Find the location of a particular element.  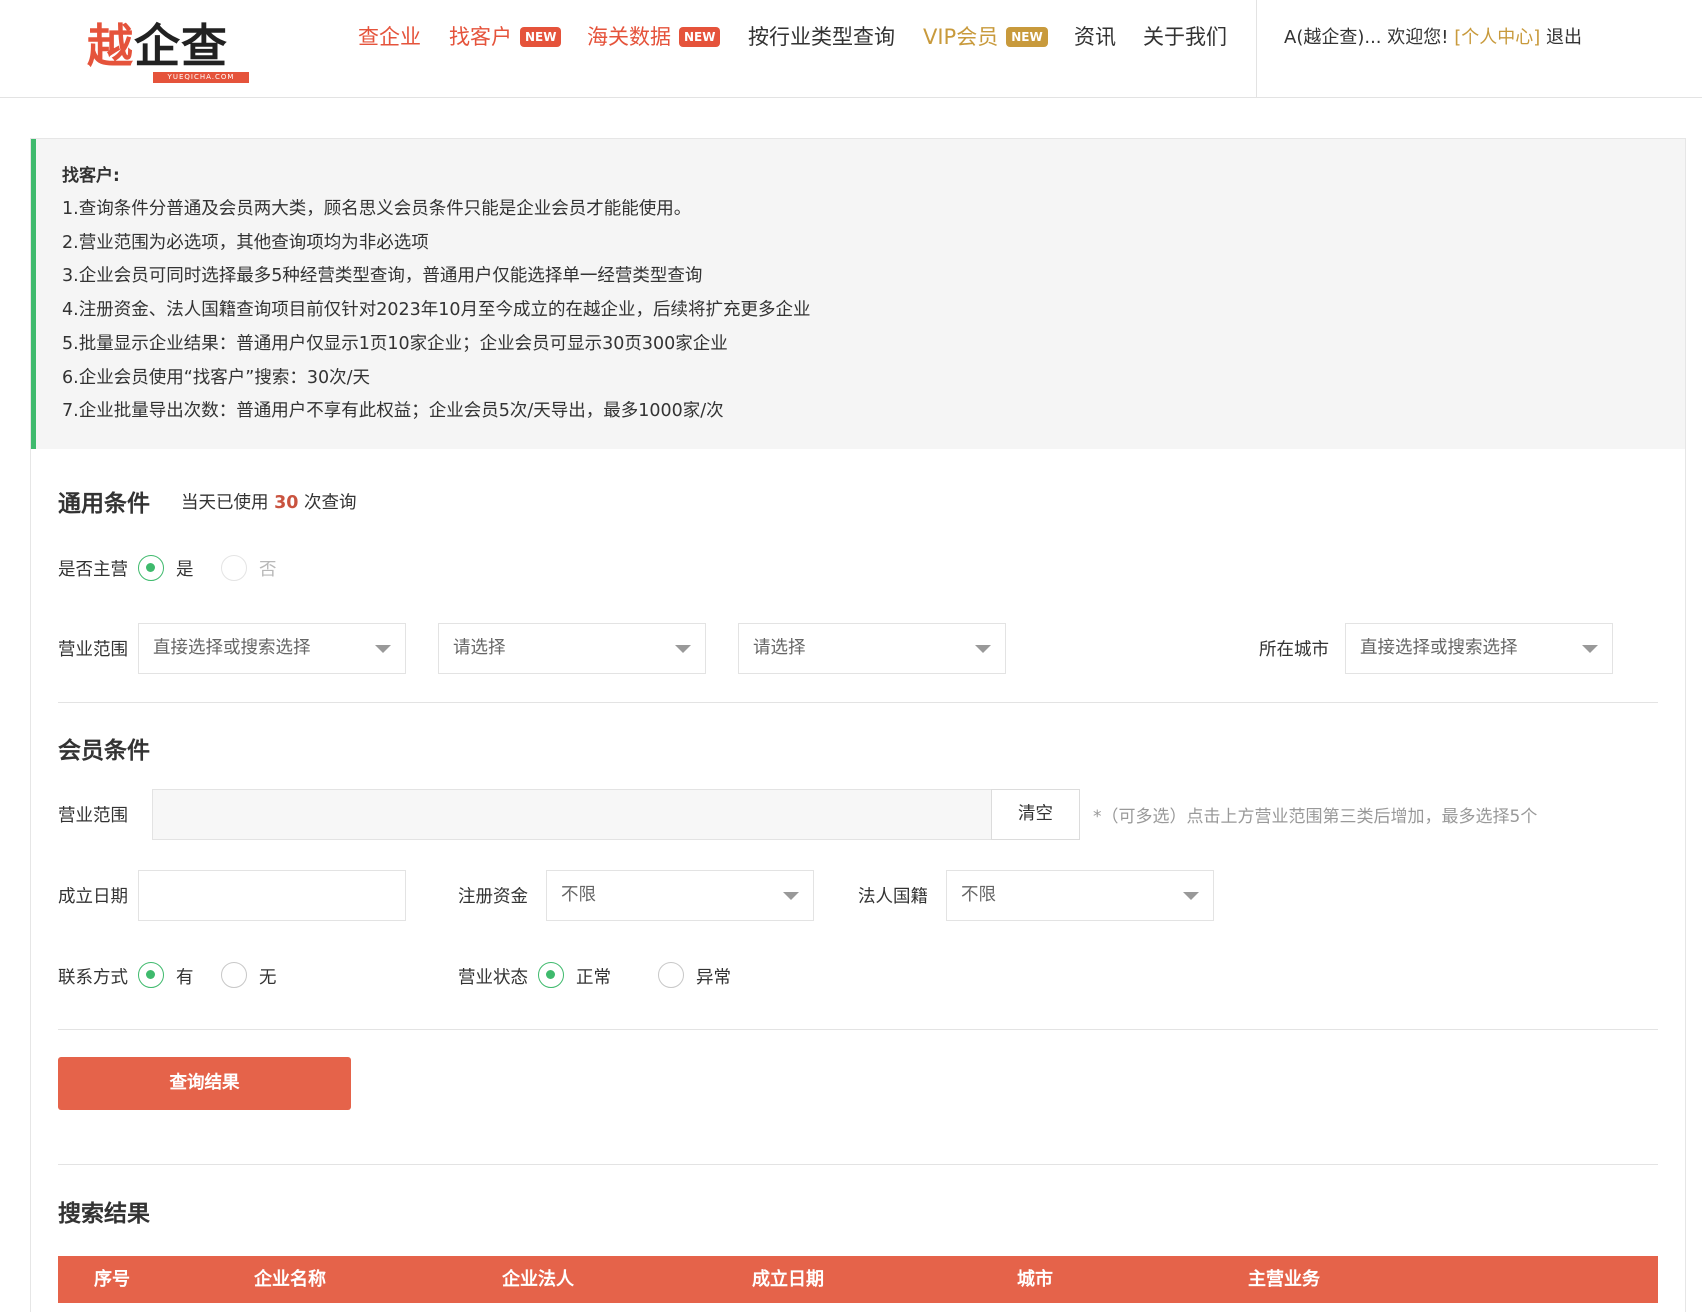

status-abnormal-label: 异常 is located at coordinates (713, 976).